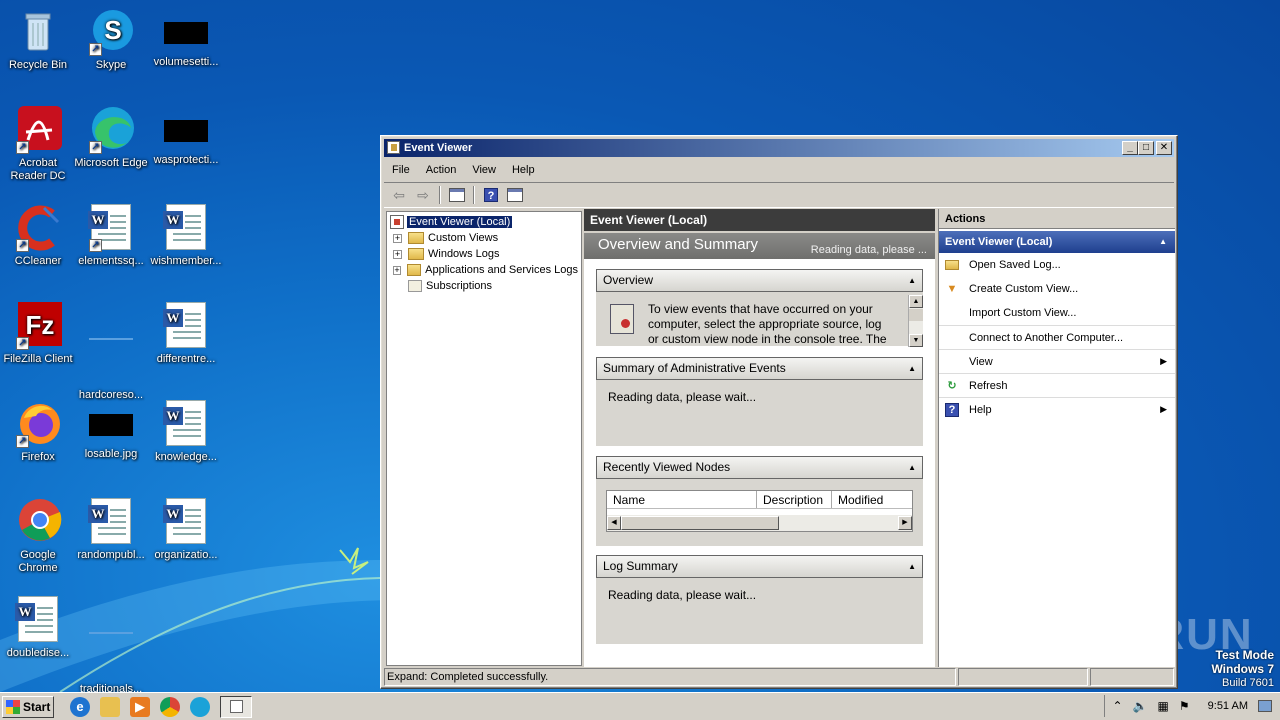 The image size is (1280, 720). I want to click on media-player-icon: ▶, so click(140, 706).